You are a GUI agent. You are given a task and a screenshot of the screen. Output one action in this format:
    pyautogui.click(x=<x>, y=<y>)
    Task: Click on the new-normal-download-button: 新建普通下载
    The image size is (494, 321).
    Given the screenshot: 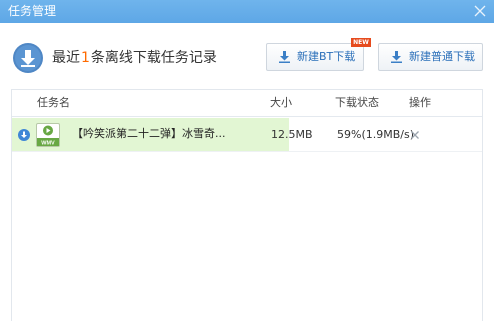 What is the action you would take?
    pyautogui.click(x=430, y=57)
    